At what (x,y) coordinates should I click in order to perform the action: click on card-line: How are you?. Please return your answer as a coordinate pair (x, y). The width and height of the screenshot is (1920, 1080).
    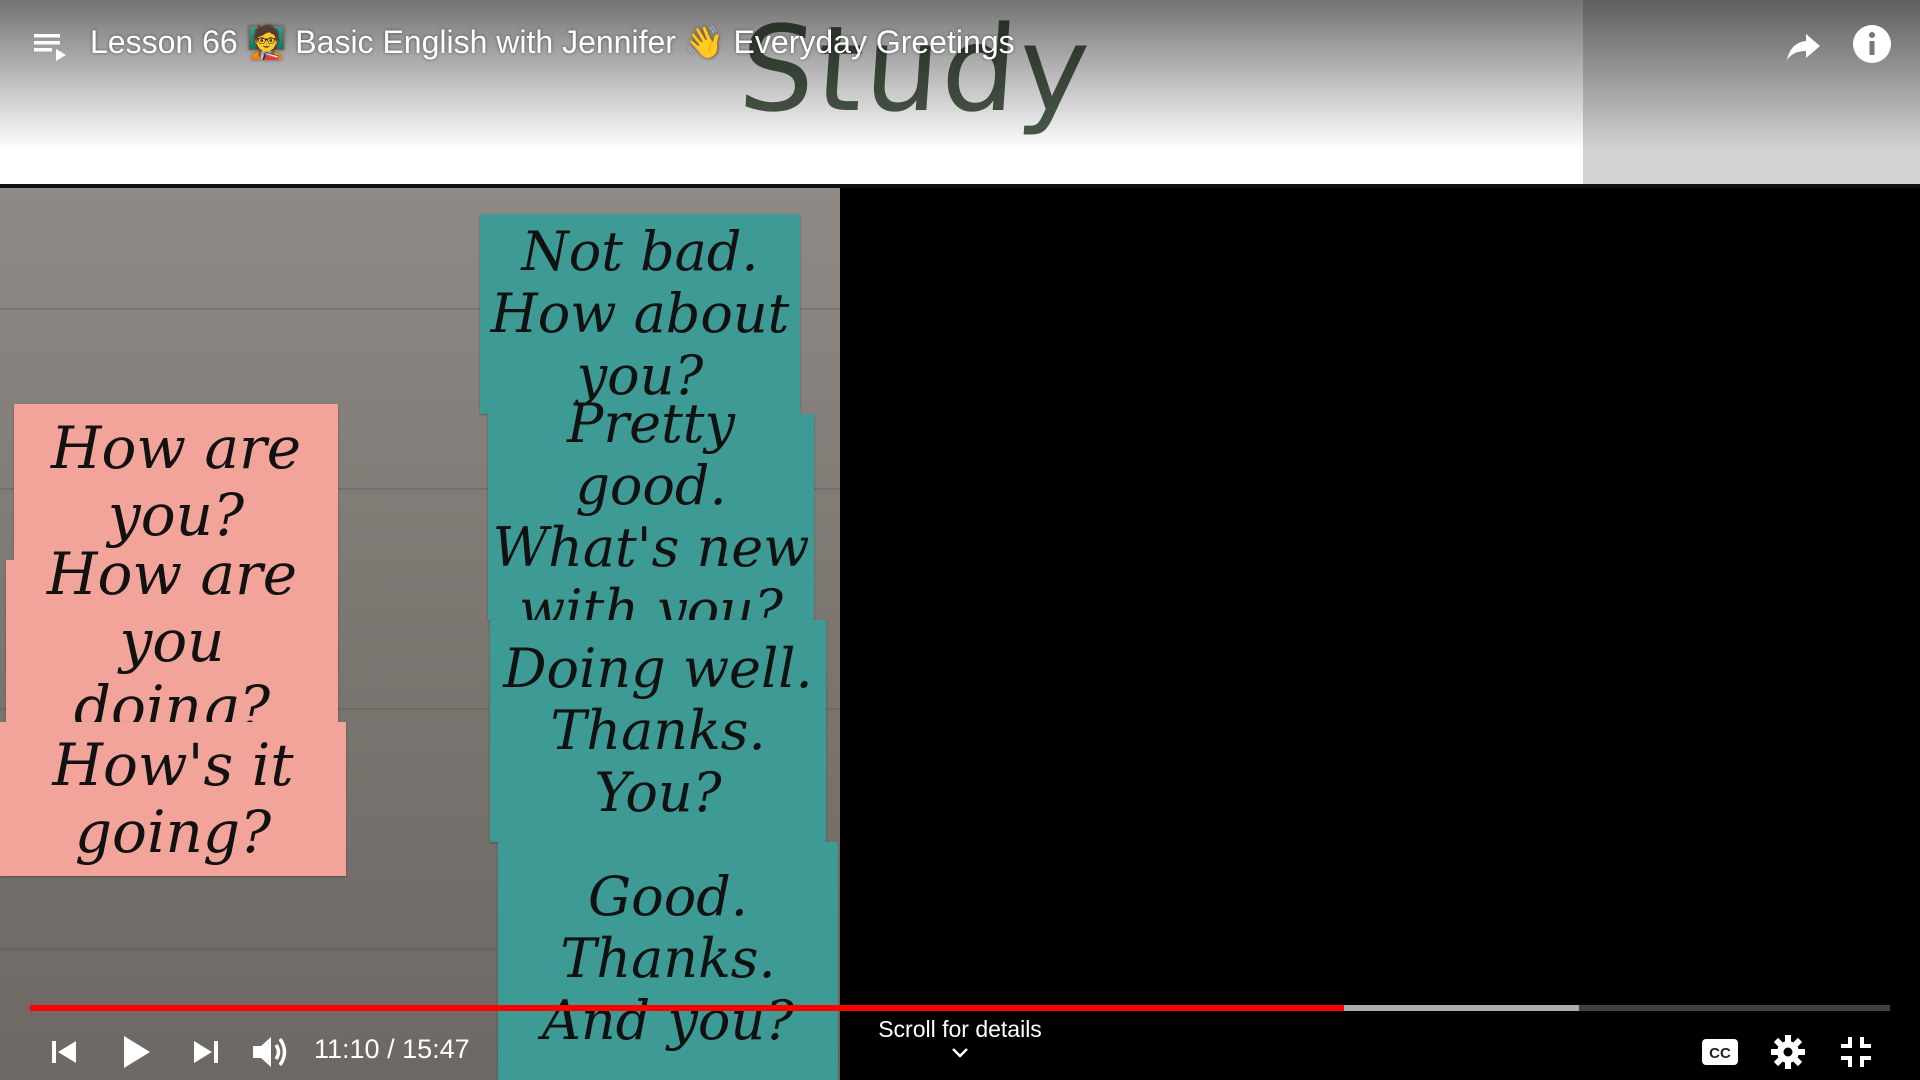
    Looking at the image, I should click on (176, 481).